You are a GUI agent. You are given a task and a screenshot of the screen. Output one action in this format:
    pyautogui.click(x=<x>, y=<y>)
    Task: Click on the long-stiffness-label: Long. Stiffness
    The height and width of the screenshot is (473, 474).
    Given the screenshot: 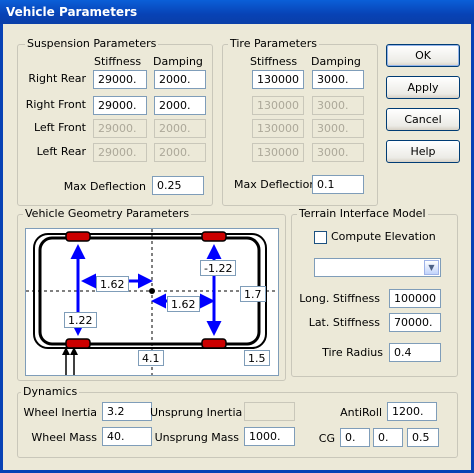 What is the action you would take?
    pyautogui.click(x=339, y=298)
    